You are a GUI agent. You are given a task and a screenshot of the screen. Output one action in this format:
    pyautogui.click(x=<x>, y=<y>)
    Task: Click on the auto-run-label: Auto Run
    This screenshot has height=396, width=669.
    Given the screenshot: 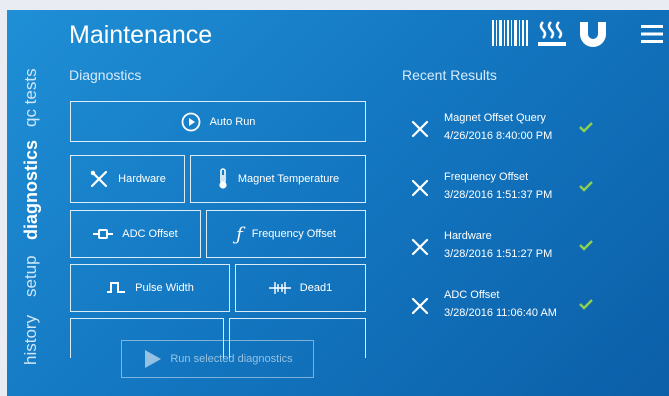 What is the action you would take?
    pyautogui.click(x=232, y=121)
    